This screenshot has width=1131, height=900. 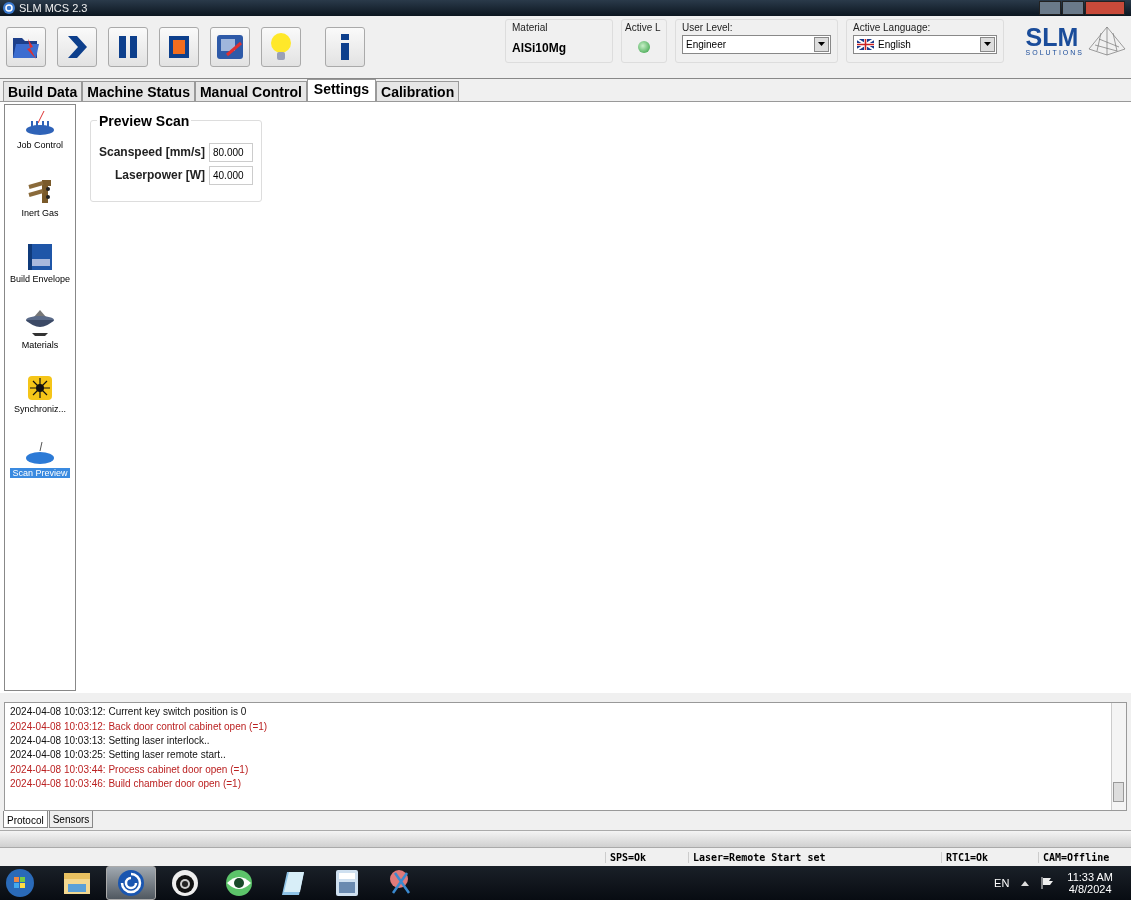 I want to click on language-label: Active Language:, so click(x=892, y=27).